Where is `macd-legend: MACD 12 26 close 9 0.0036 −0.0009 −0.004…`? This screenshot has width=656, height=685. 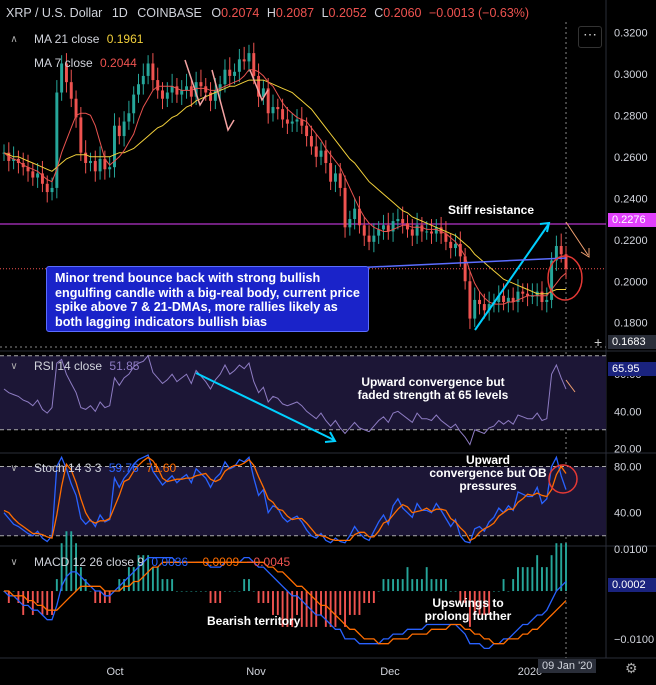
macd-legend: MACD 12 26 close 9 0.0036 −0.0009 −0.004… is located at coordinates (162, 562).